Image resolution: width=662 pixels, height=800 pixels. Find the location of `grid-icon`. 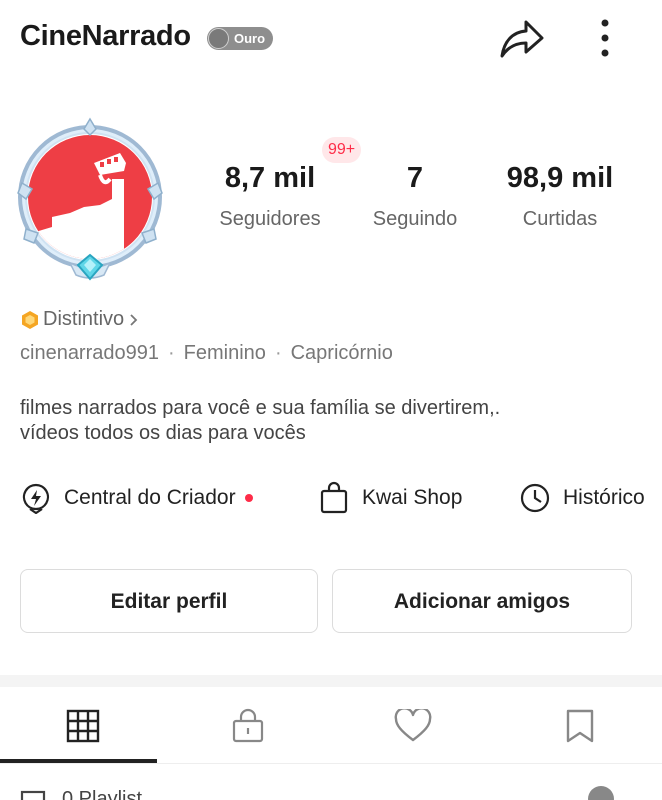

grid-icon is located at coordinates (82, 725).